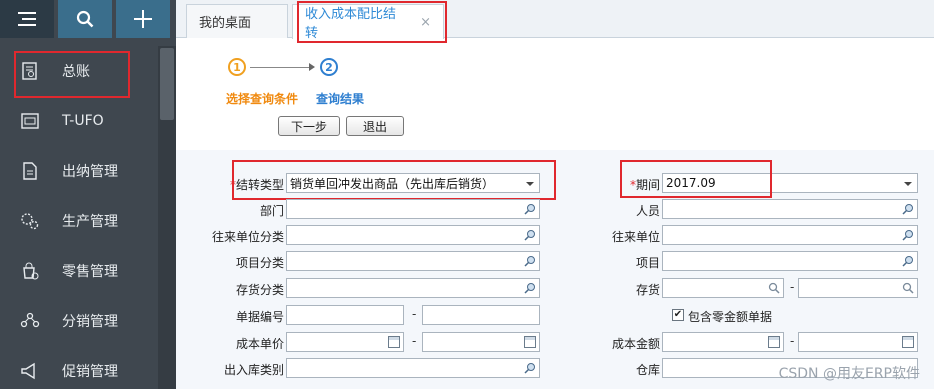 This screenshot has width=934, height=389. I want to click on sidebar-item-label: 分销管理, so click(90, 322).